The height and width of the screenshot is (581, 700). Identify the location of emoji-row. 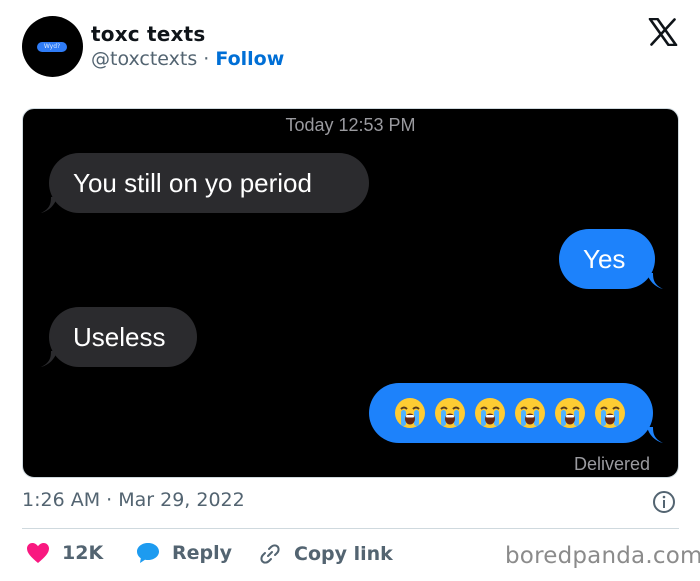
(523, 413).